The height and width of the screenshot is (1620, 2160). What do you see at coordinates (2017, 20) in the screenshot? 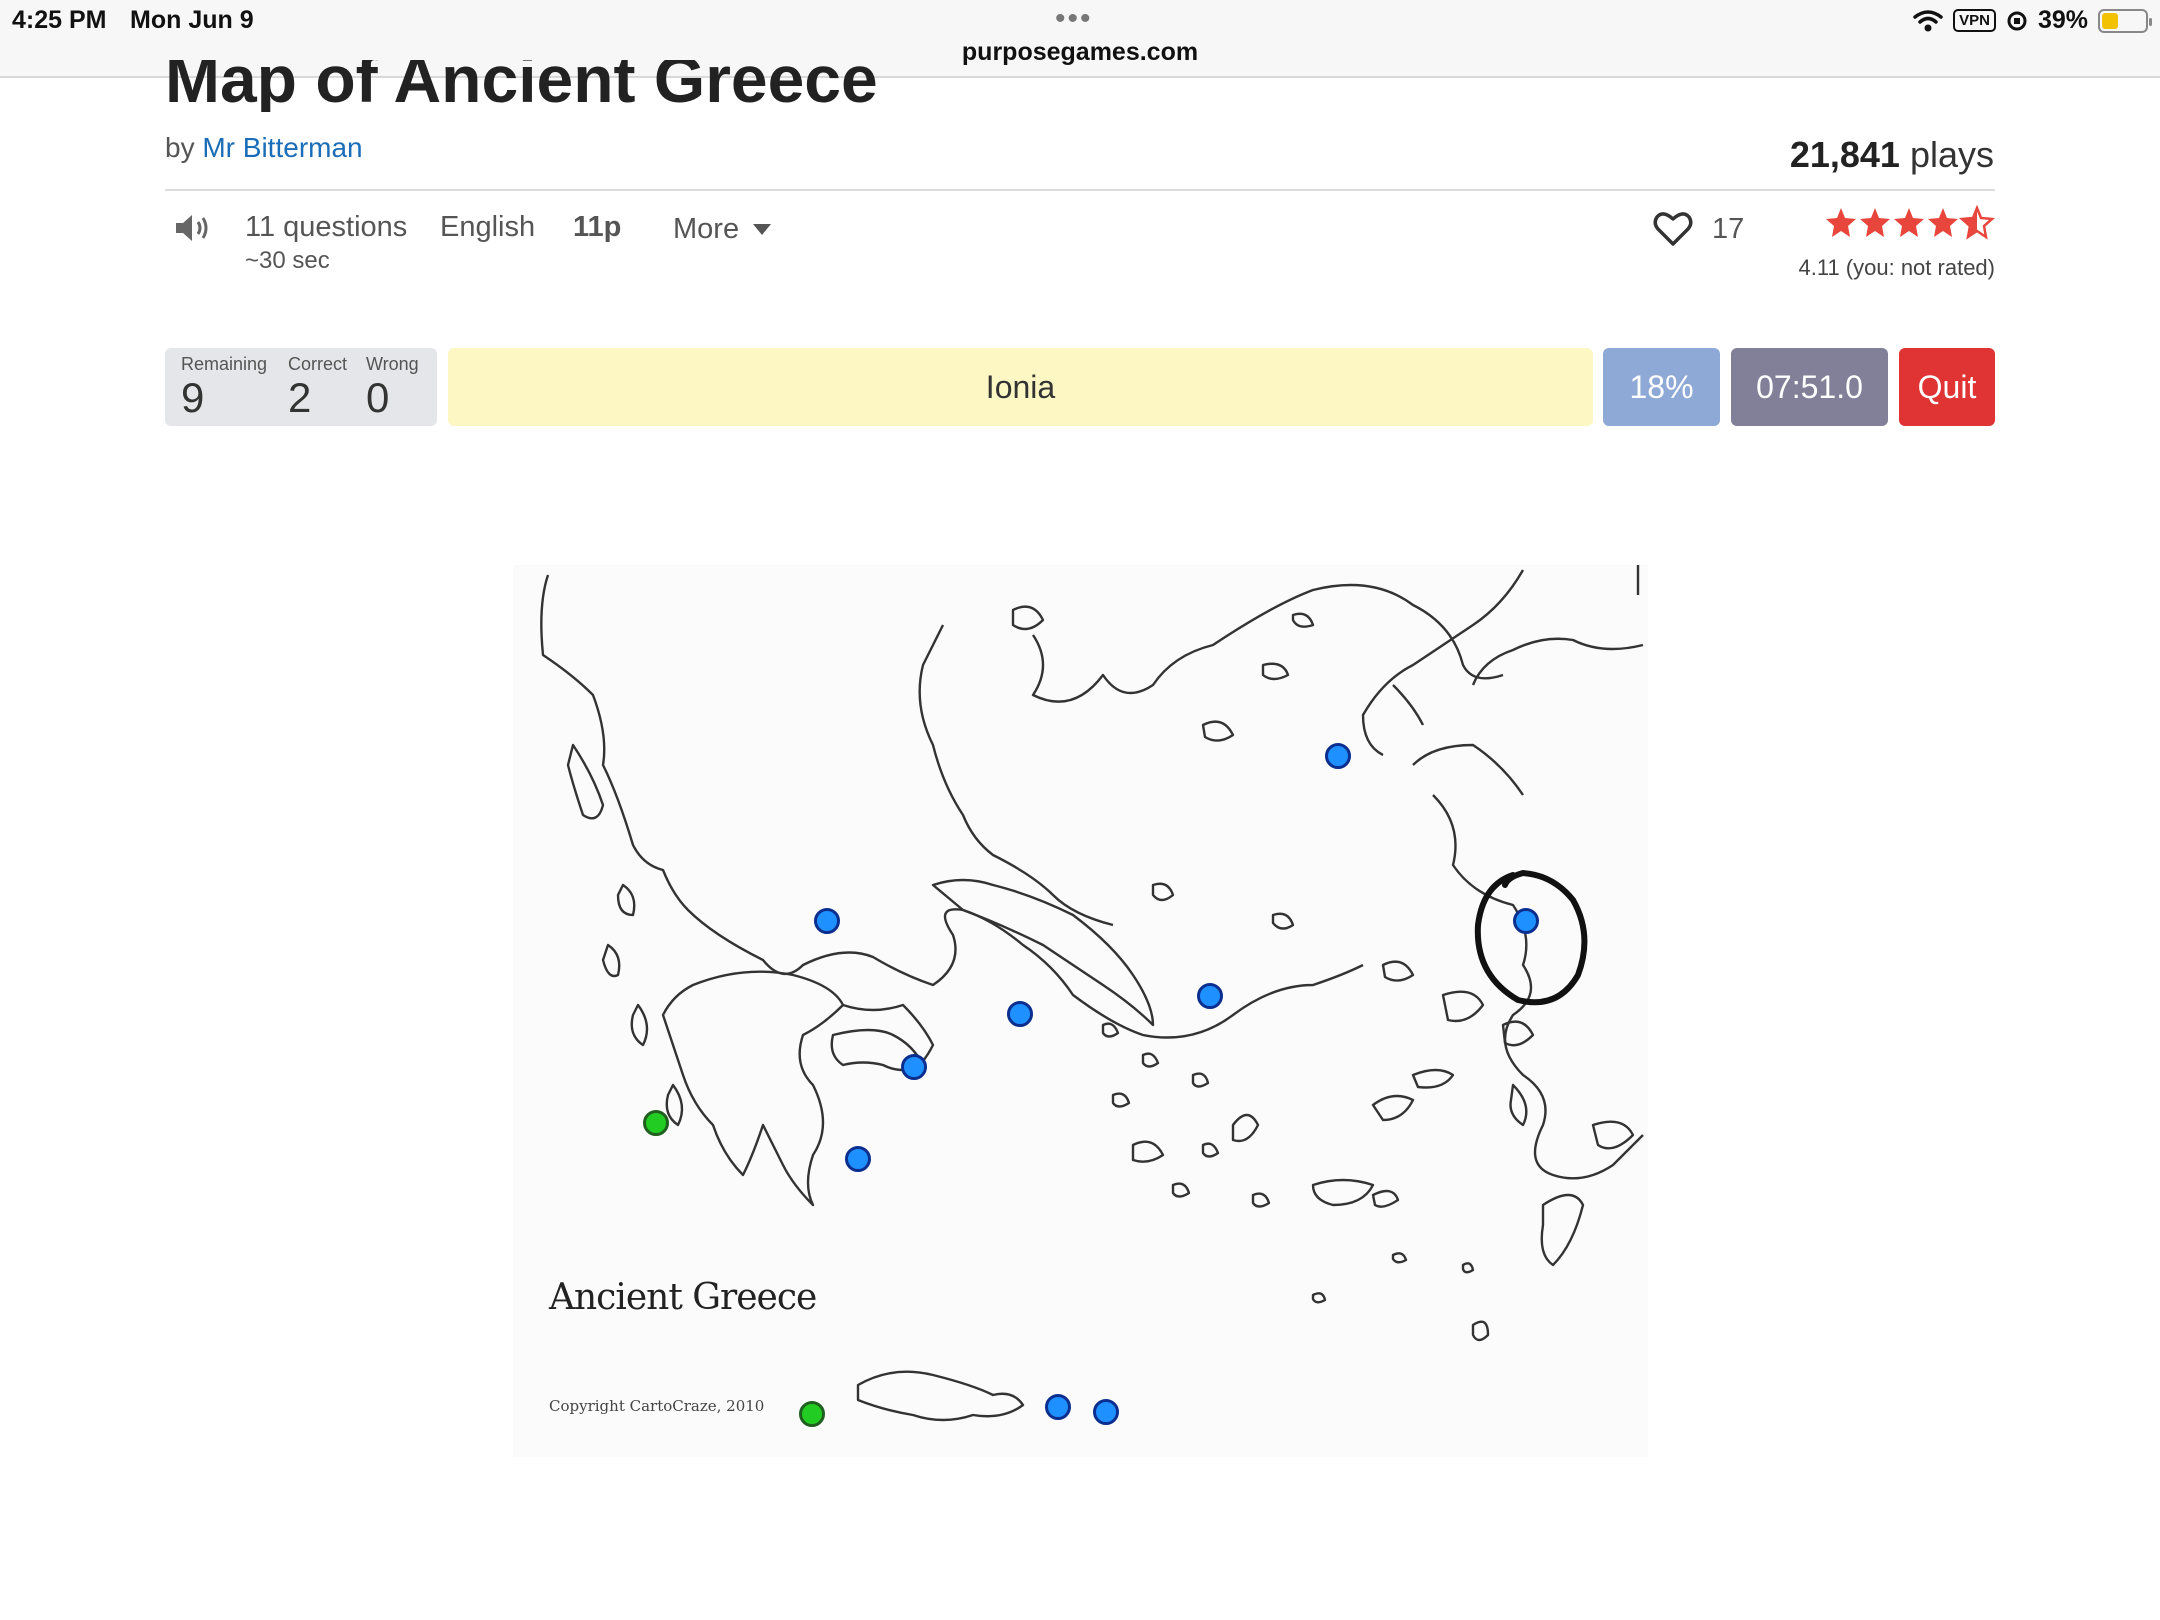
I see `orientation-lock-icon` at bounding box center [2017, 20].